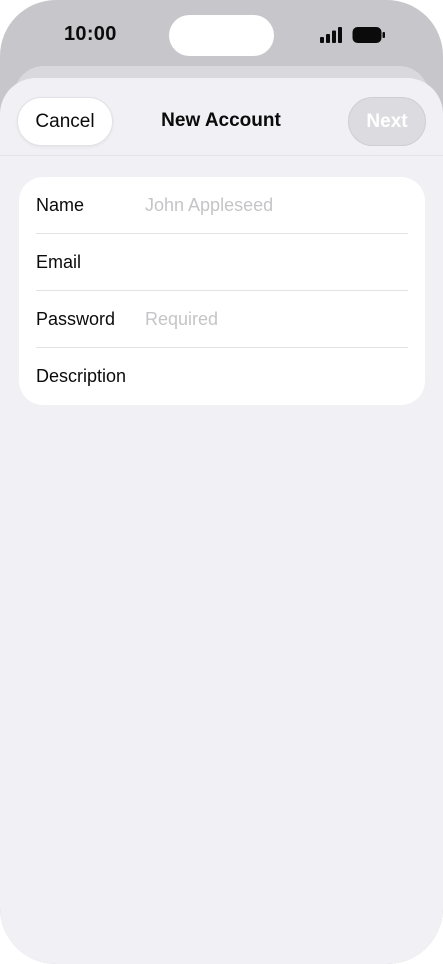 The width and height of the screenshot is (443, 964). Describe the element at coordinates (276, 262) in the screenshot. I see `email-field` at that location.